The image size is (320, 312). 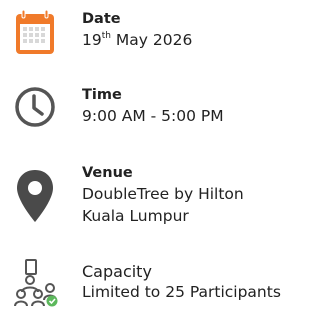 I want to click on location-pin-icon, so click(x=35, y=199).